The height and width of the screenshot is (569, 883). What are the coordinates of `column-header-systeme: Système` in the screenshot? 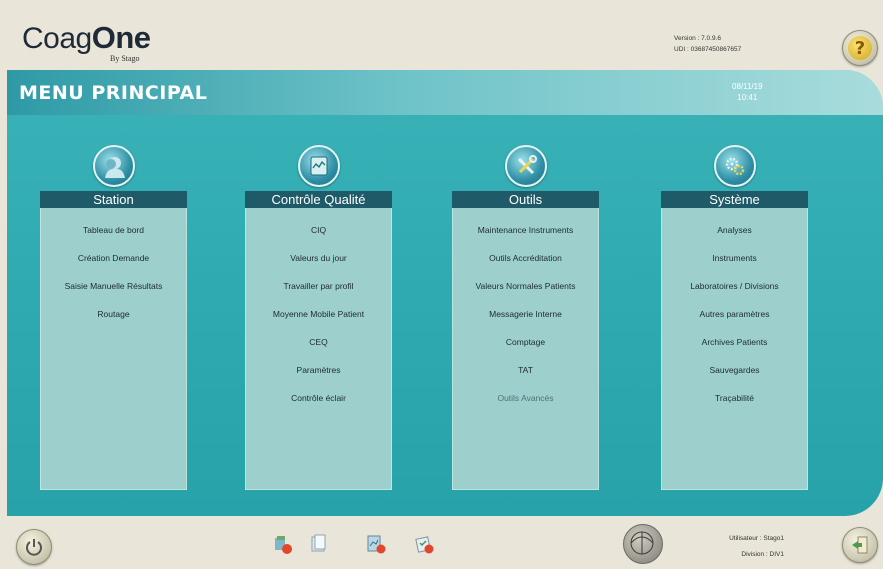 It's located at (734, 199).